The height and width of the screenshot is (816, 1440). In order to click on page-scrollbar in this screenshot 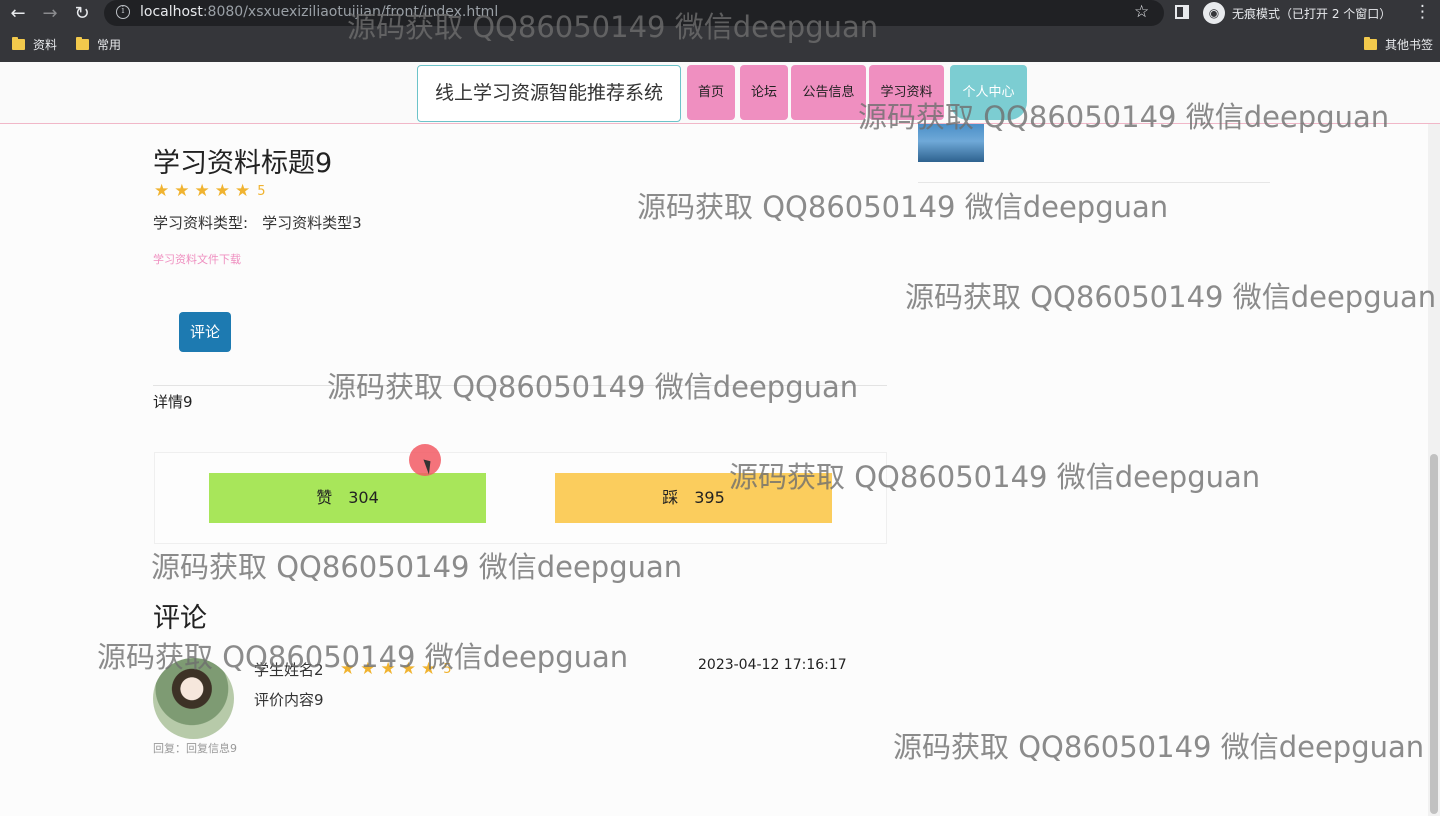, I will do `click(1434, 470)`.